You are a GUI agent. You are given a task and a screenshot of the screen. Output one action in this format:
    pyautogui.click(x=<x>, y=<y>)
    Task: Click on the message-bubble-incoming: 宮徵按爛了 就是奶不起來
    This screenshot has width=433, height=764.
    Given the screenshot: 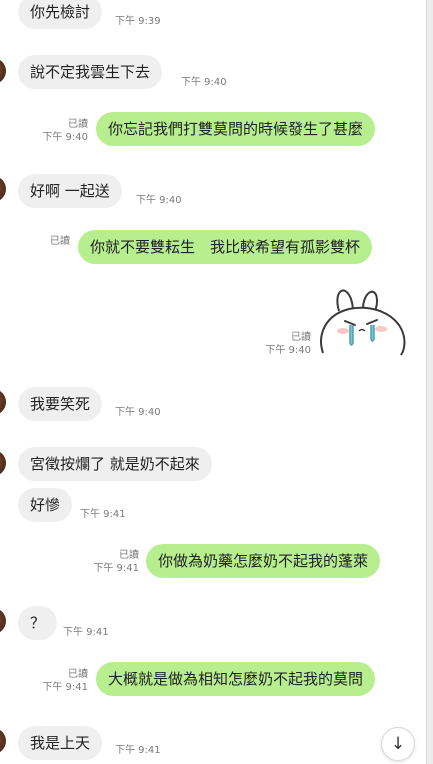 What is the action you would take?
    pyautogui.click(x=115, y=464)
    